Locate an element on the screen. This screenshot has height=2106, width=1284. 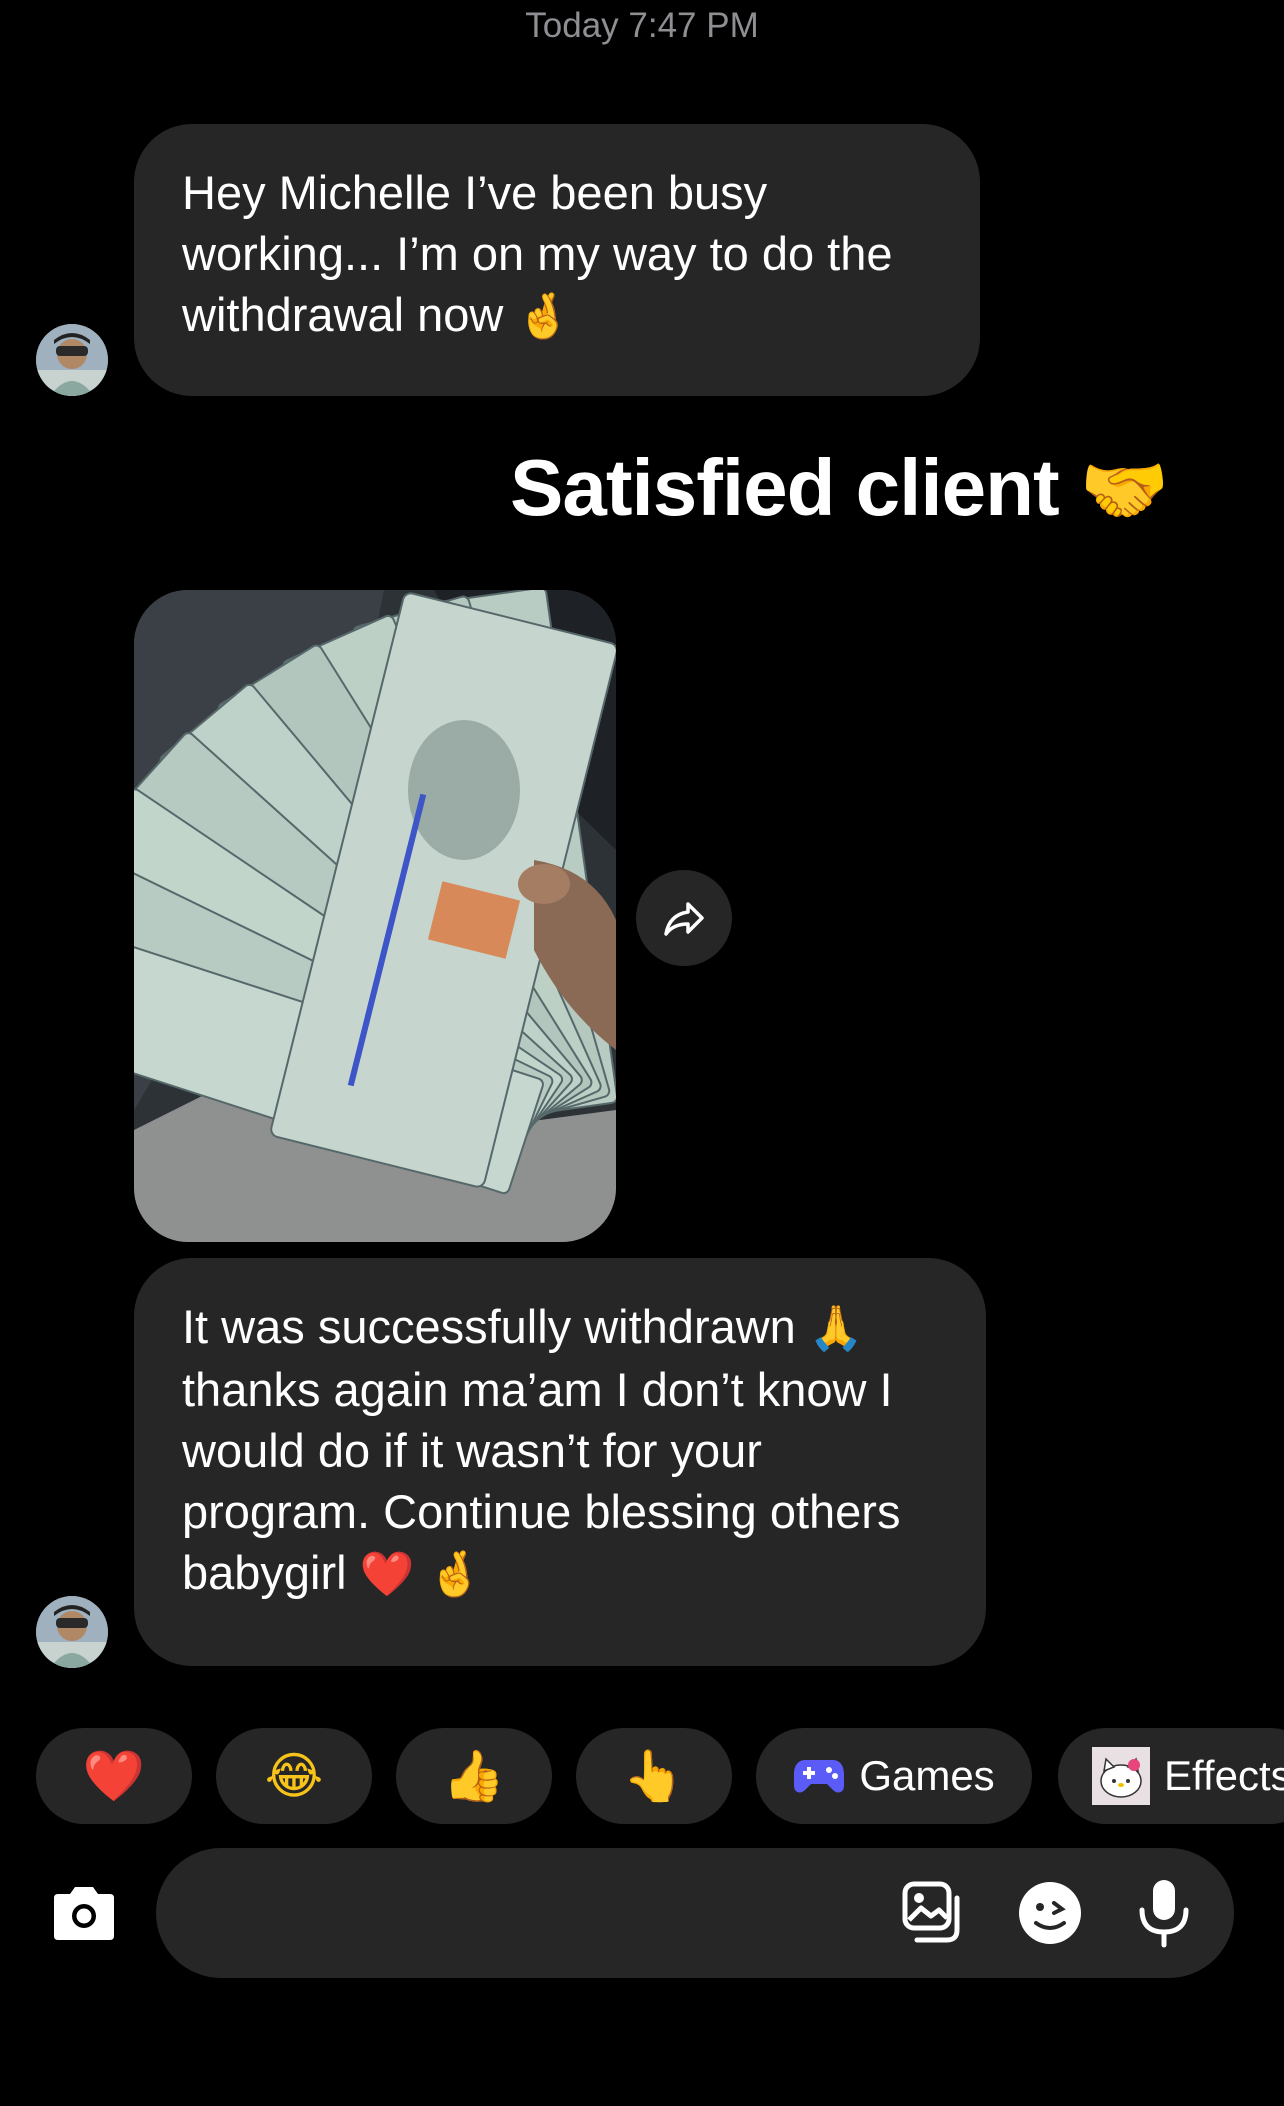
pointing-hand-emoji: 👆 is located at coordinates (654, 1775).